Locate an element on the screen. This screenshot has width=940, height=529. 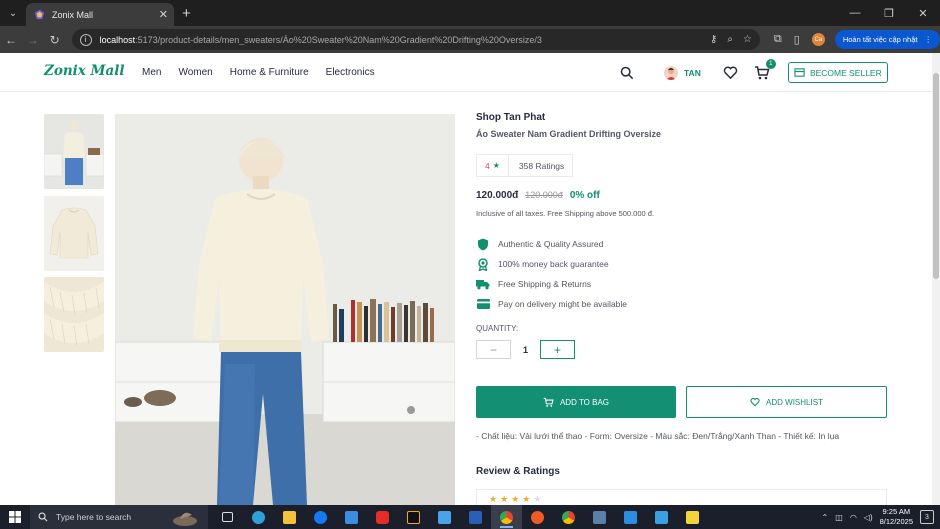
tab-title: Zonix Mall is located at coordinates (73, 14).